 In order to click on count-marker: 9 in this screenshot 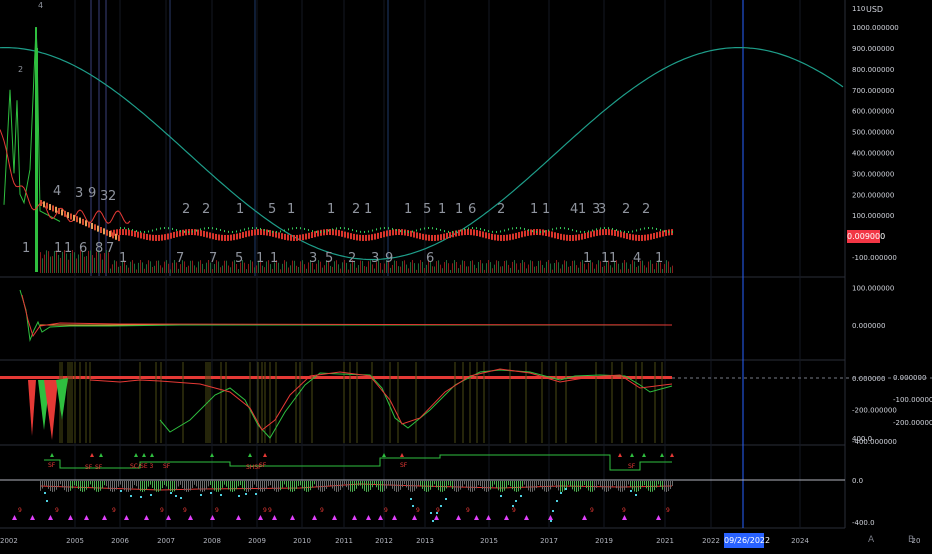, I will do `click(592, 510)`.